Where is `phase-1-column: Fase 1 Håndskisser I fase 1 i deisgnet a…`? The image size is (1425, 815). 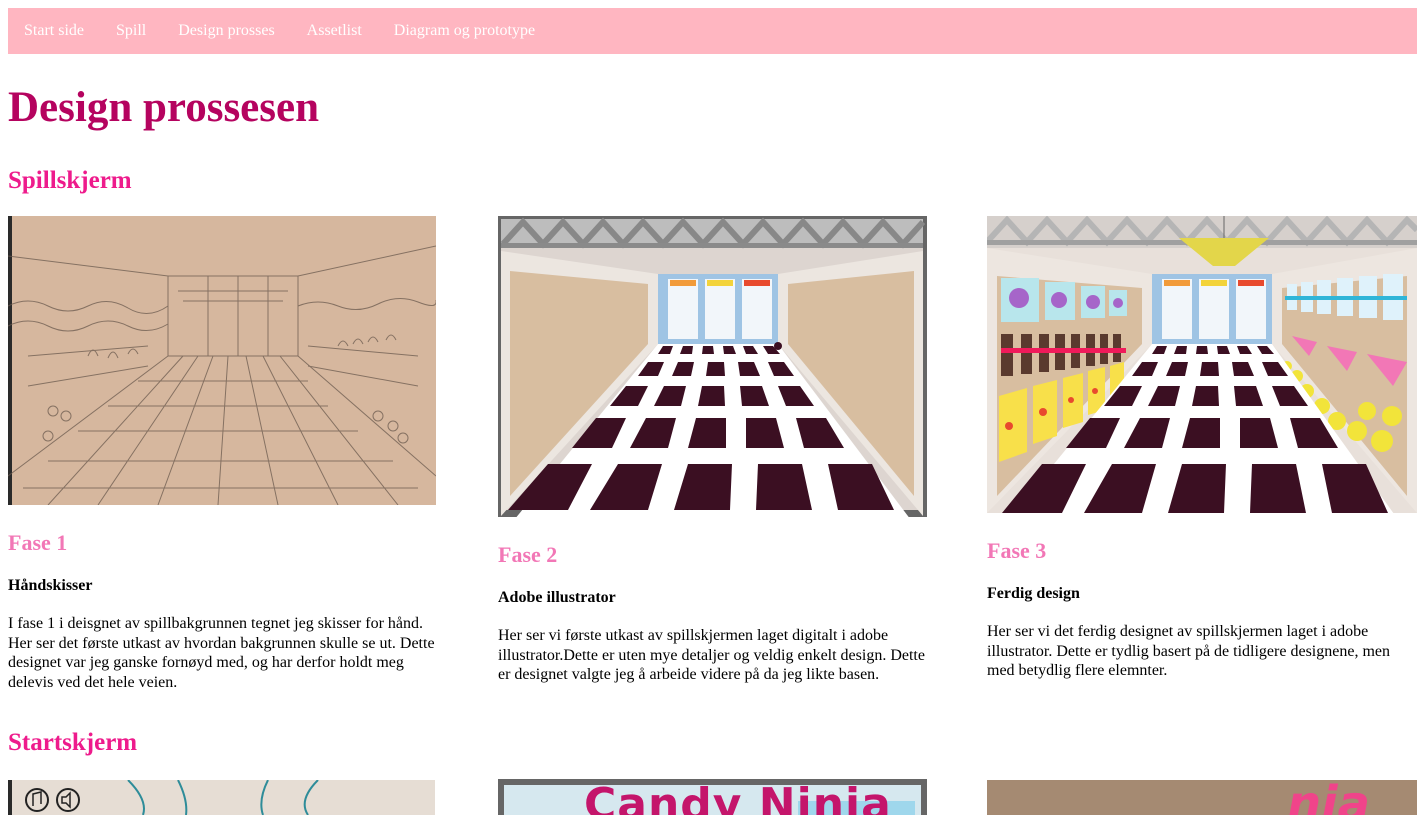 phase-1-column: Fase 1 Håndskisser I fase 1 i deisgnet a… is located at coordinates (223, 611).